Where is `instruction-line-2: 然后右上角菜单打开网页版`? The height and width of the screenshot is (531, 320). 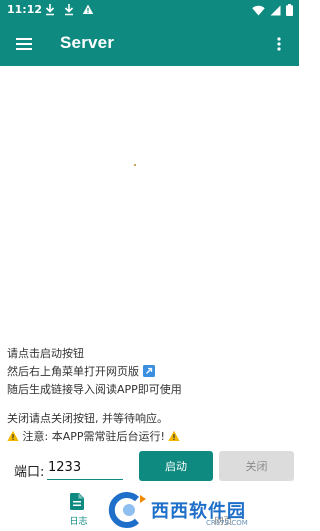
instruction-line-2: 然后右上角菜单打开网页版 is located at coordinates (81, 372).